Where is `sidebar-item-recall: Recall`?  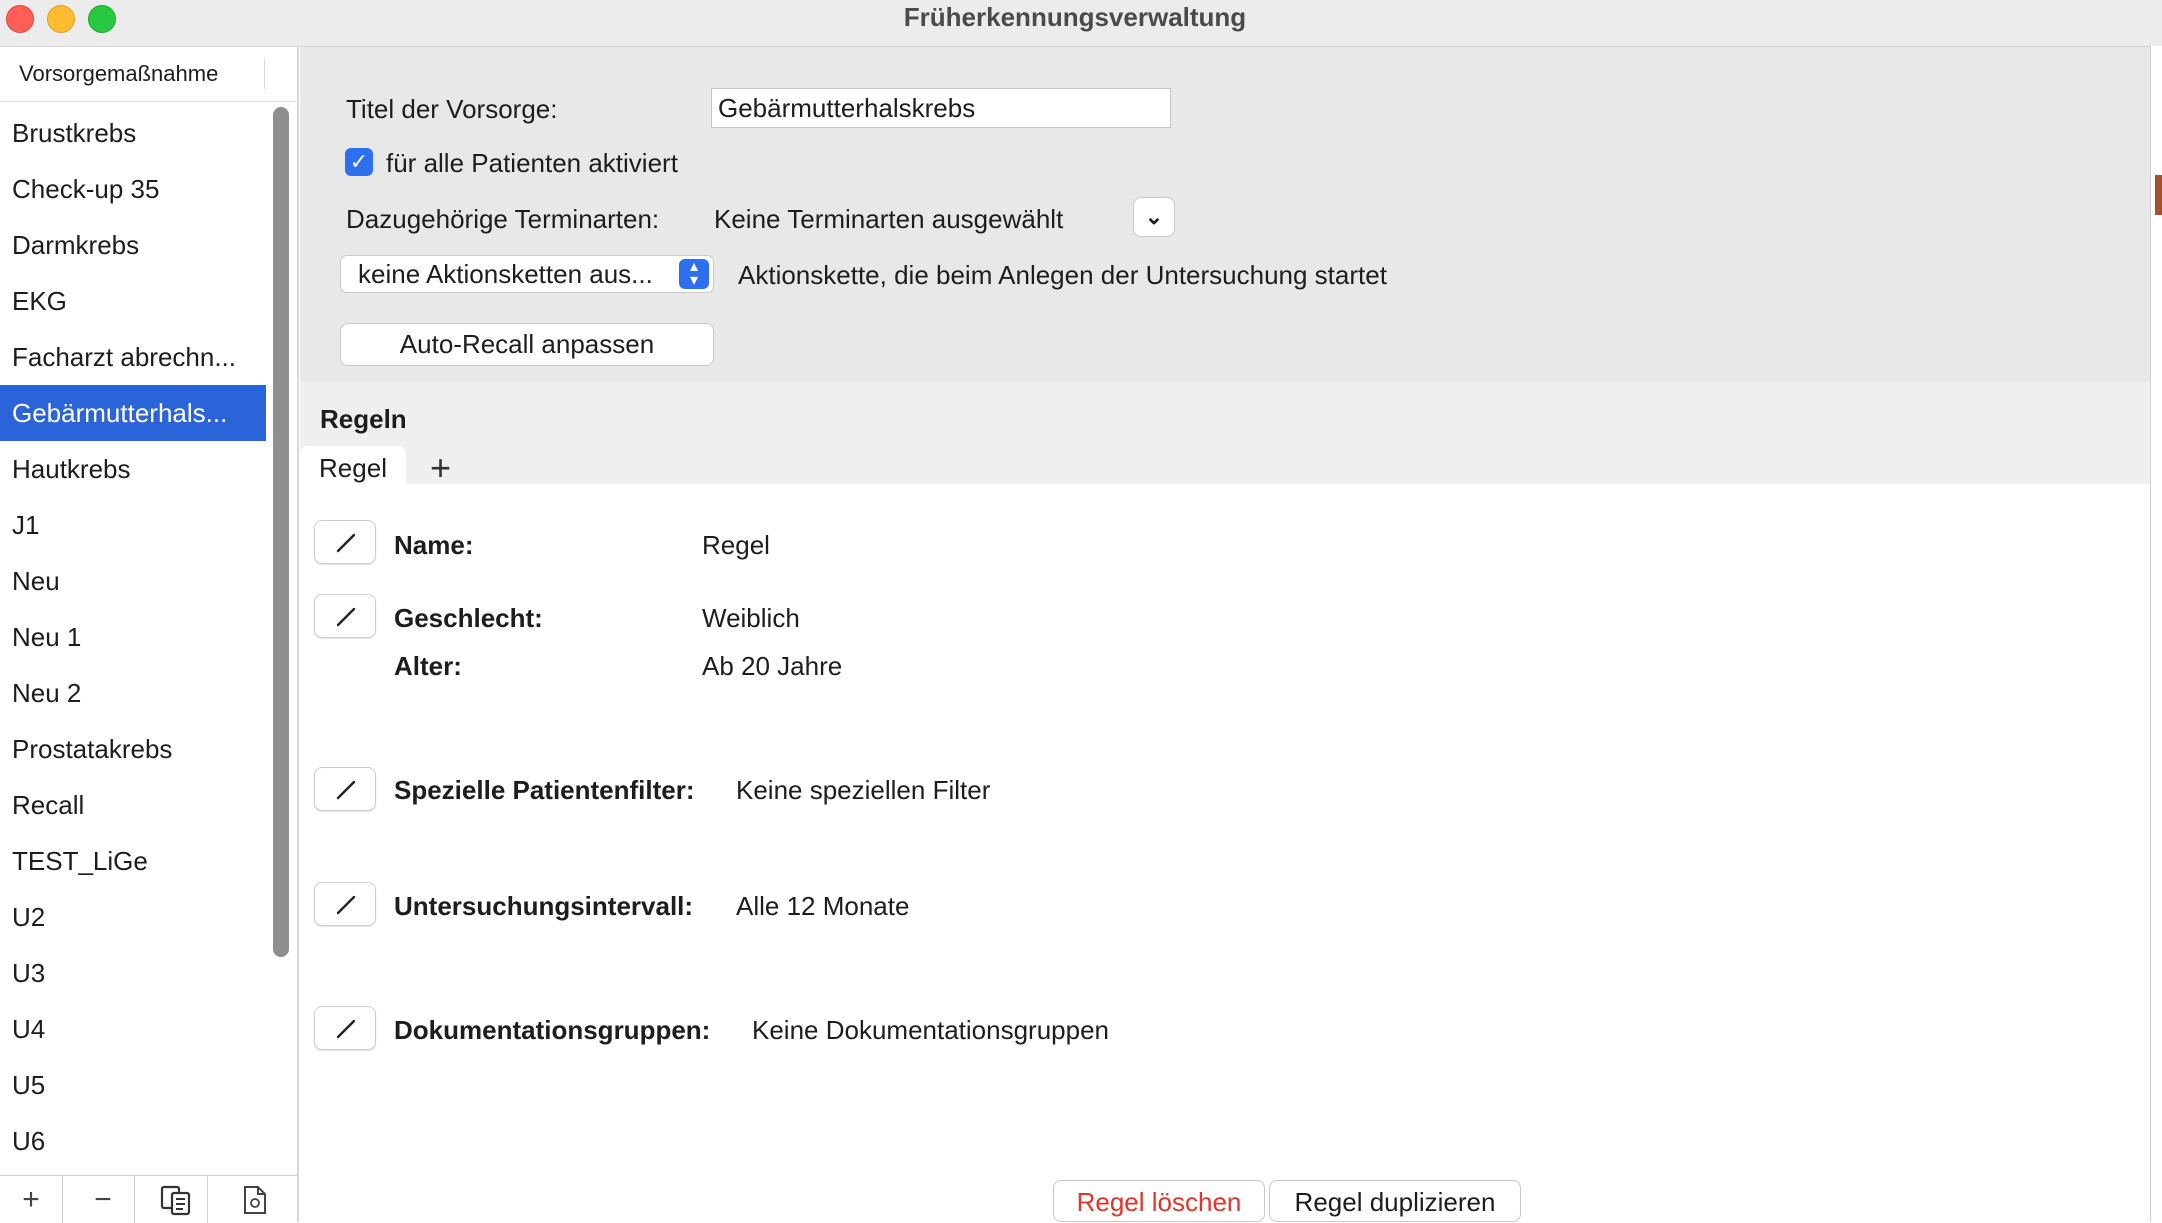 sidebar-item-recall: Recall is located at coordinates (133, 805).